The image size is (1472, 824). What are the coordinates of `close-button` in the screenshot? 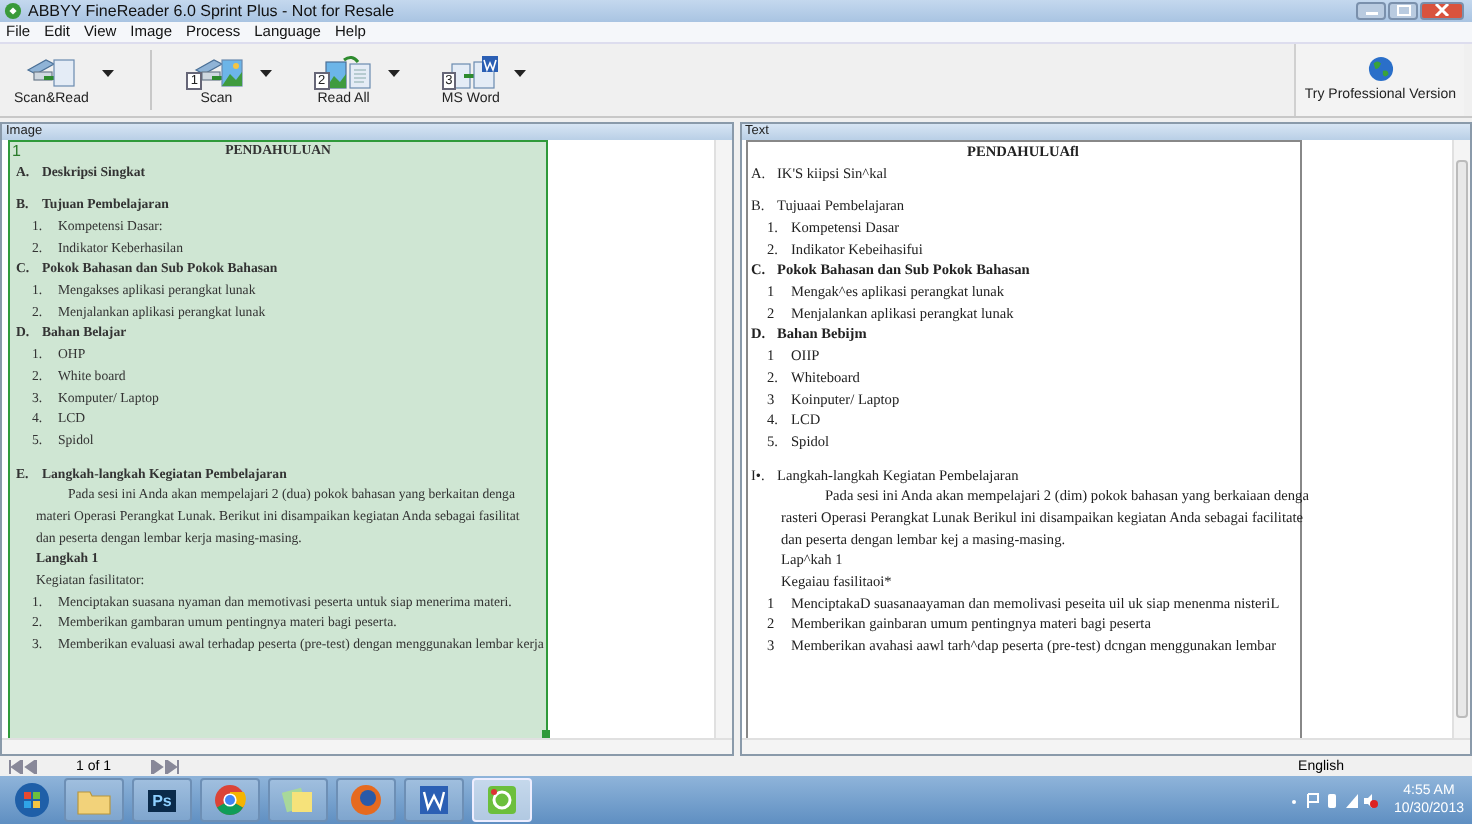 It's located at (1442, 10).